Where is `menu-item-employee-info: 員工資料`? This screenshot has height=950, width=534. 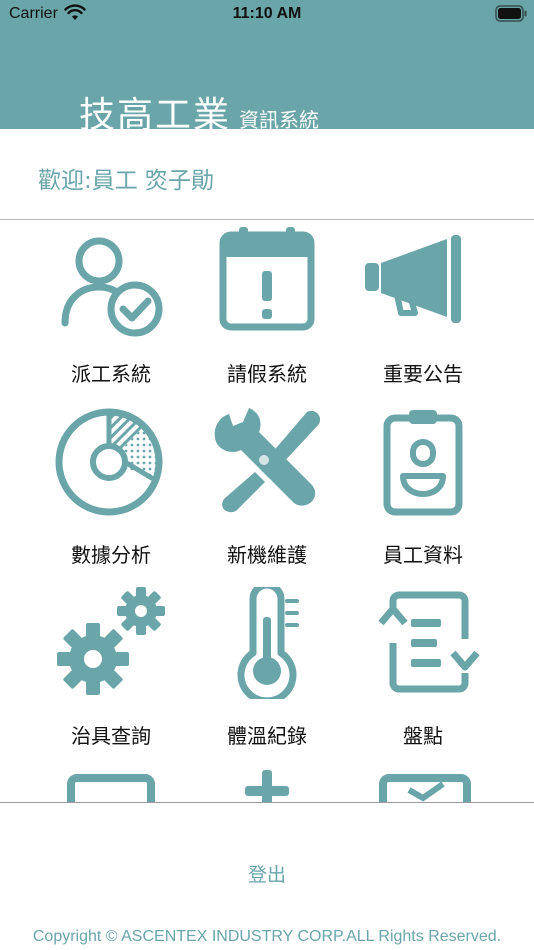 menu-item-employee-info: 員工資料 is located at coordinates (423, 492).